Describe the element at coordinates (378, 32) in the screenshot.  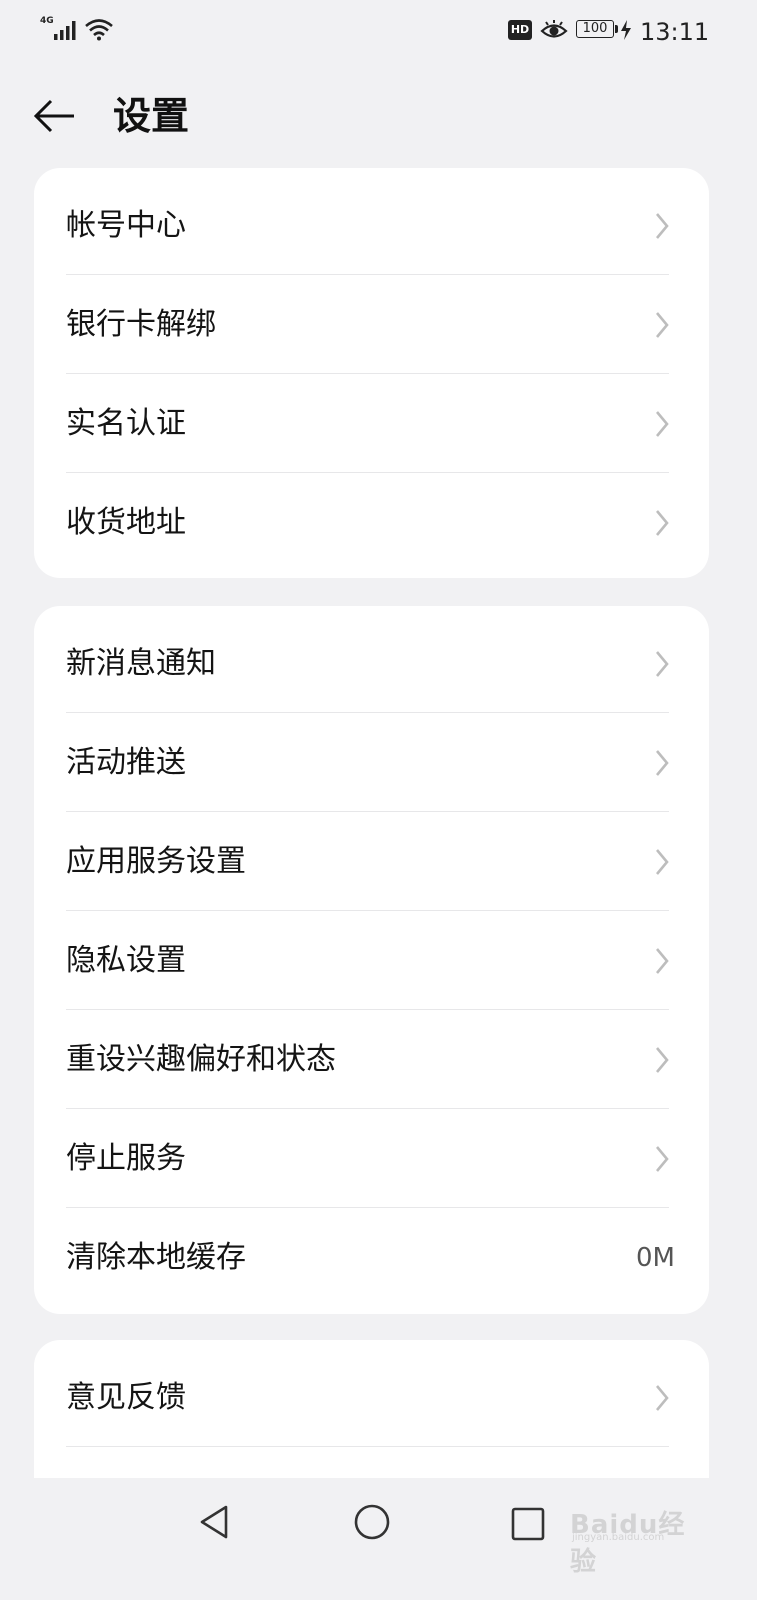
I see `status-bar: 4G HD 100 13:11` at that location.